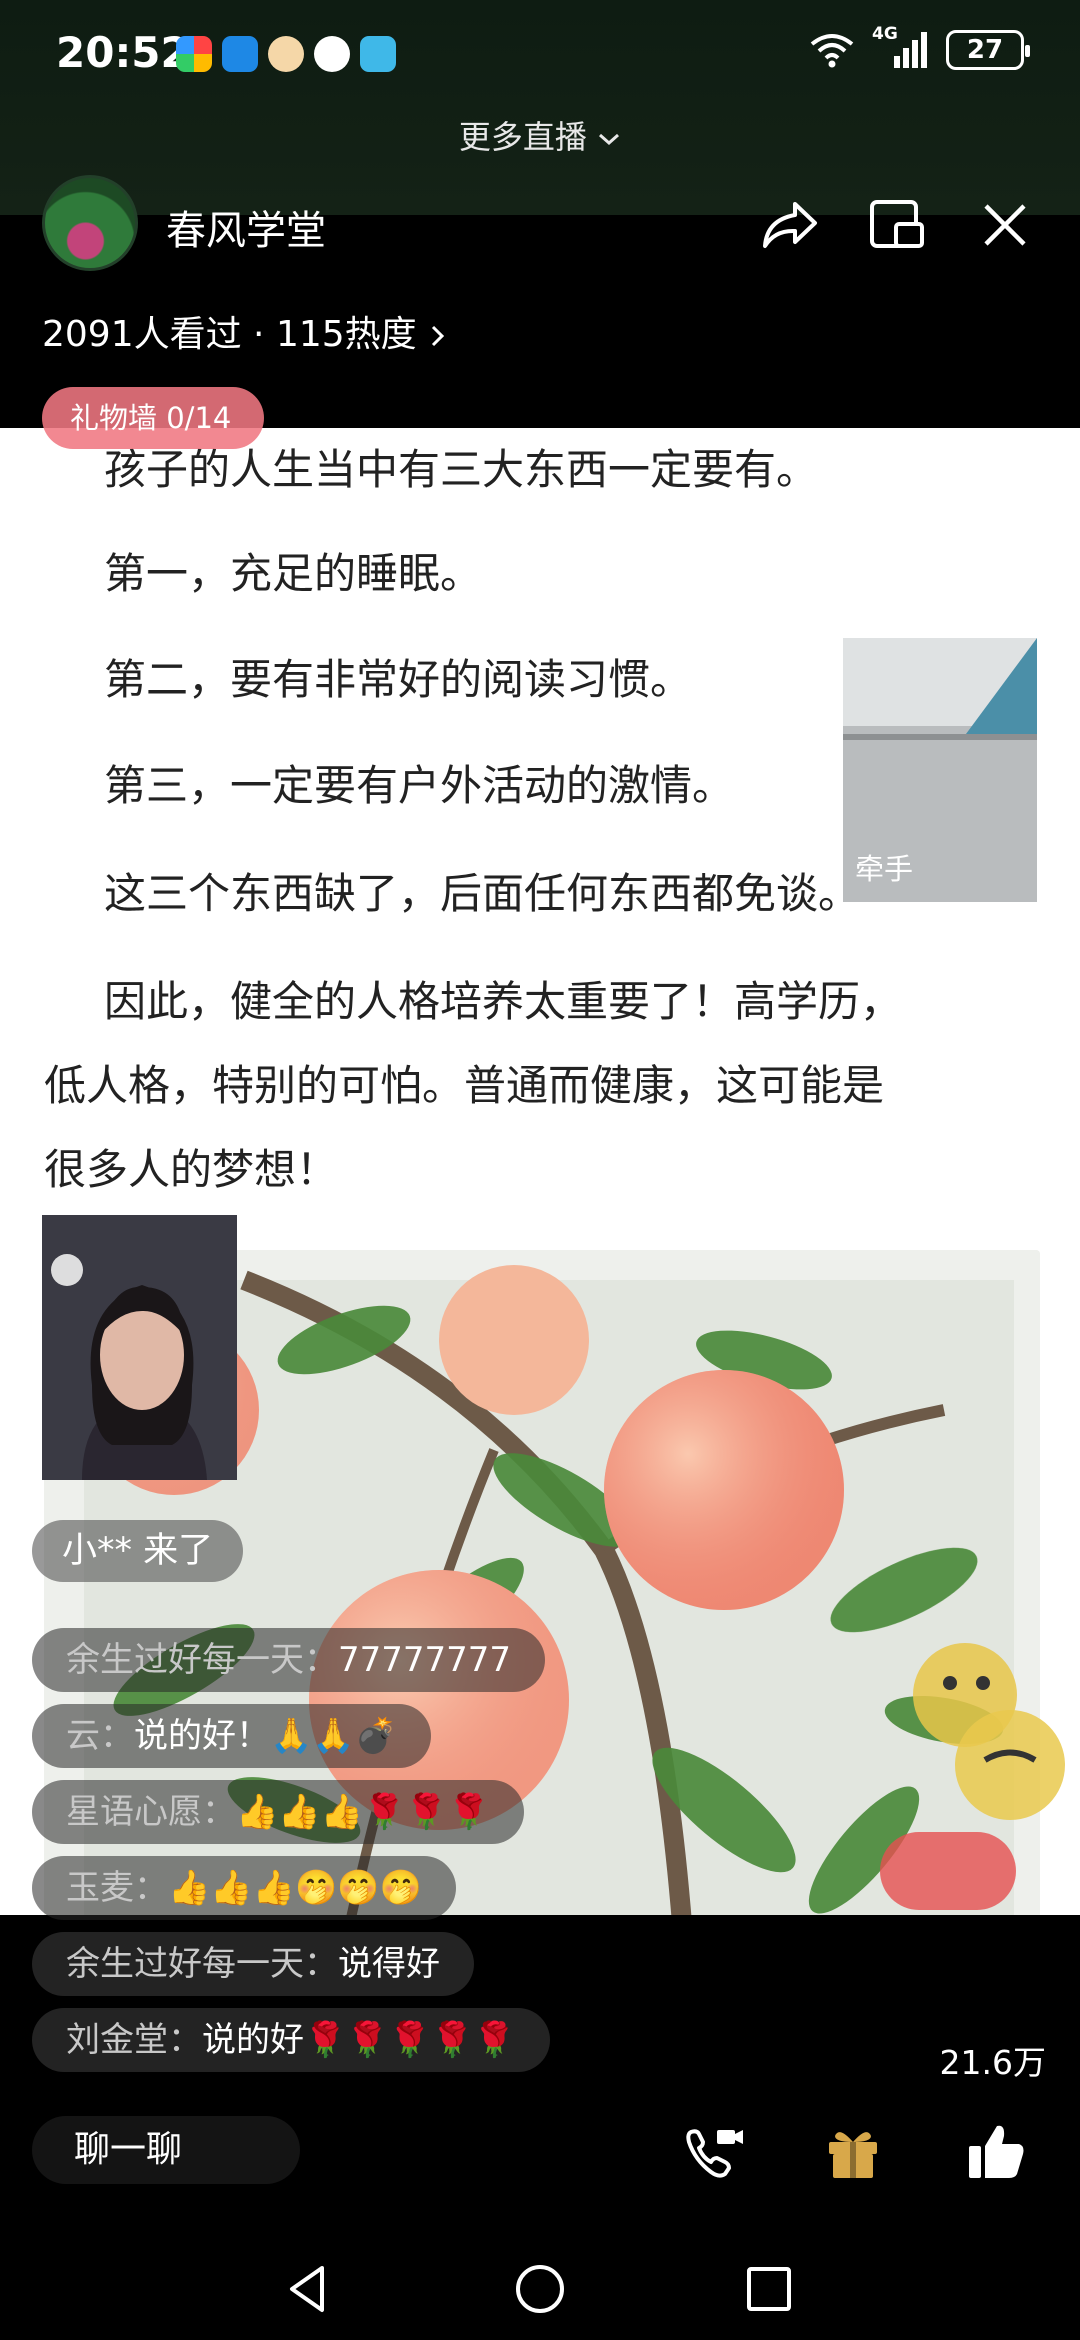 The image size is (1080, 2340). Describe the element at coordinates (166, 2150) in the screenshot. I see `chat-input-button: 聊一聊` at that location.